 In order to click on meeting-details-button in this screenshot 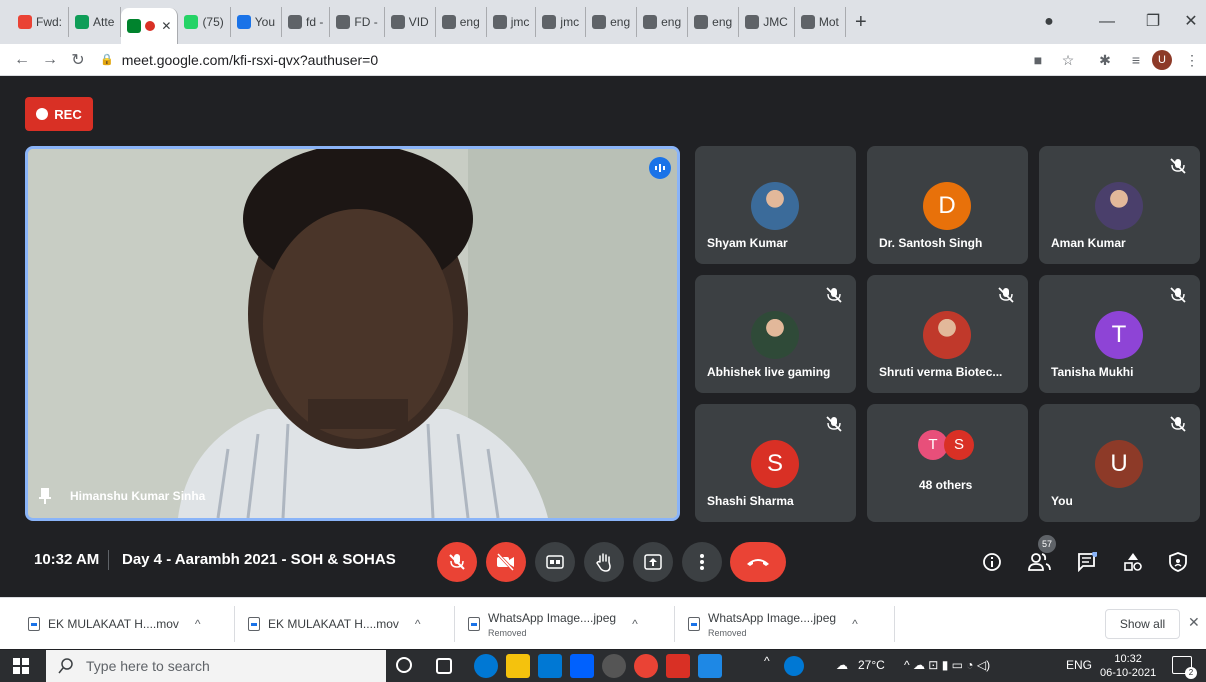, I will do `click(992, 562)`.